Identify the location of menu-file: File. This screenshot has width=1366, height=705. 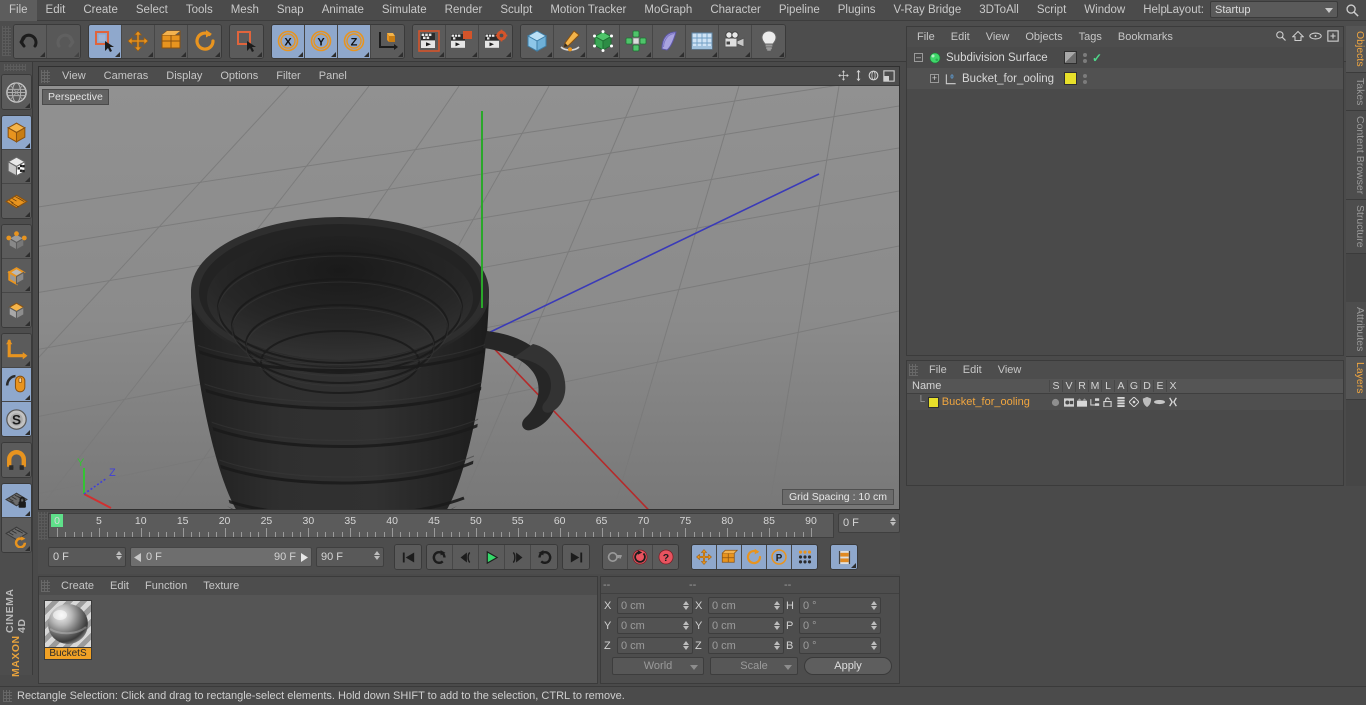
(18, 10).